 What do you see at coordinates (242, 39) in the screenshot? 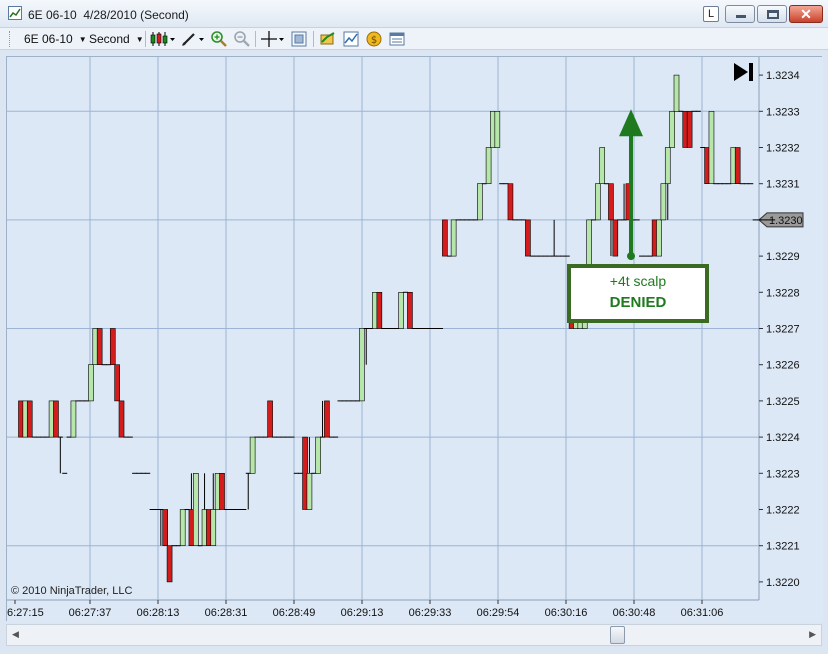
I see `zoom-out-icon` at bounding box center [242, 39].